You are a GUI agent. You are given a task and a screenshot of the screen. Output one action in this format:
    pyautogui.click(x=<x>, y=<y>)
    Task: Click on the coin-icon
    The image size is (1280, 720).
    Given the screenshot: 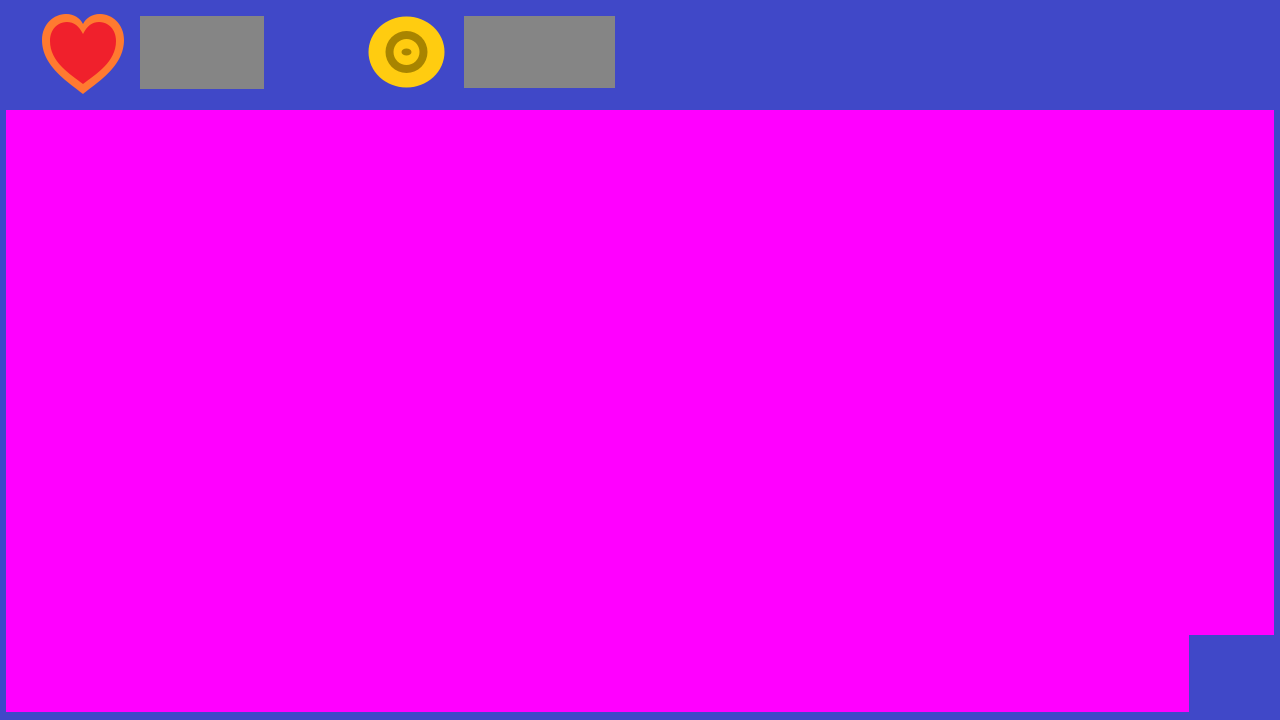 What is the action you would take?
    pyautogui.click(x=406, y=52)
    